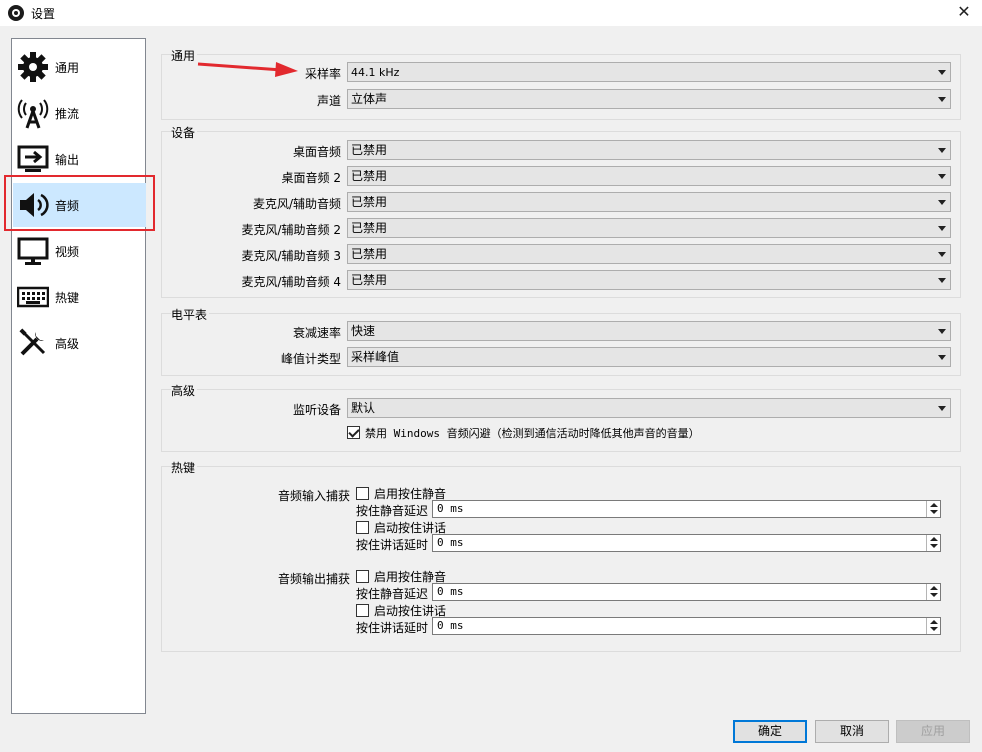 Image resolution: width=982 pixels, height=752 pixels. What do you see at coordinates (67, 160) in the screenshot?
I see `sidebar-item-label: 输出` at bounding box center [67, 160].